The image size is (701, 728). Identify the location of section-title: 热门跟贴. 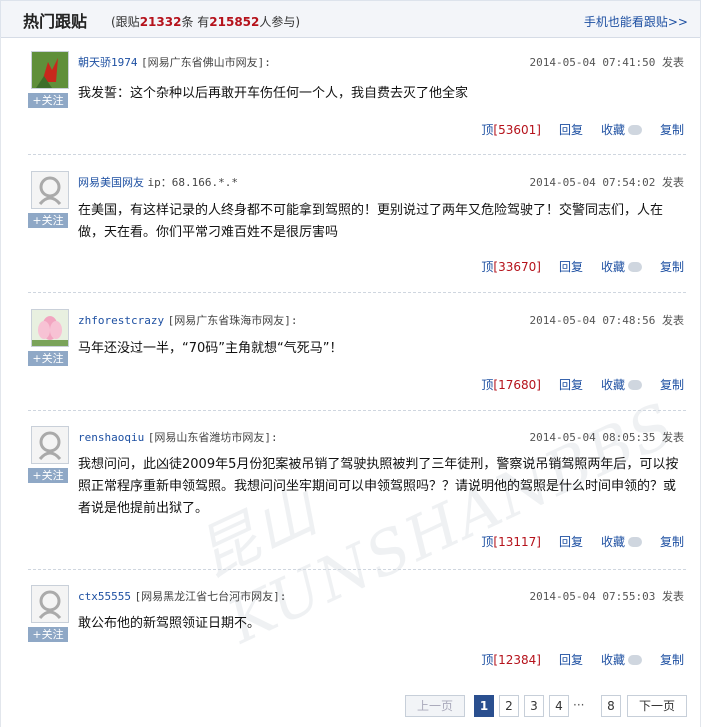
(55, 21).